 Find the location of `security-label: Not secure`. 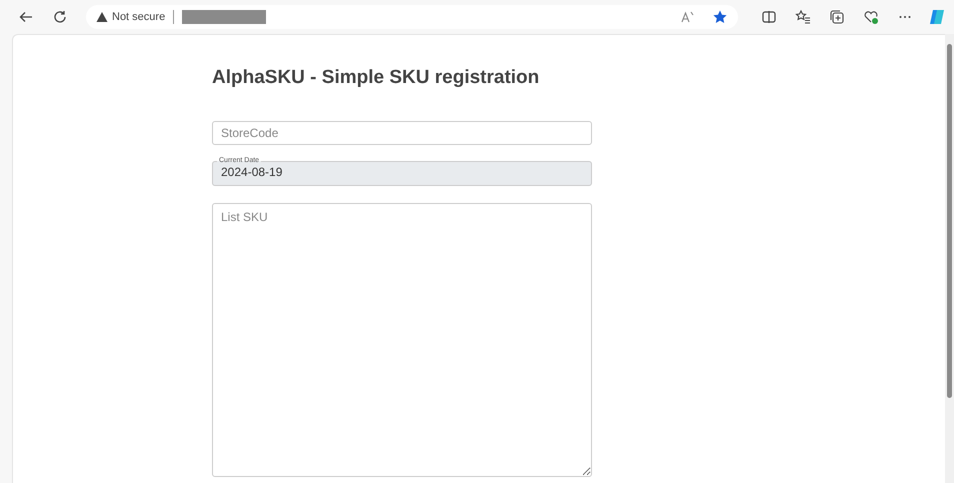

security-label: Not secure is located at coordinates (139, 17).